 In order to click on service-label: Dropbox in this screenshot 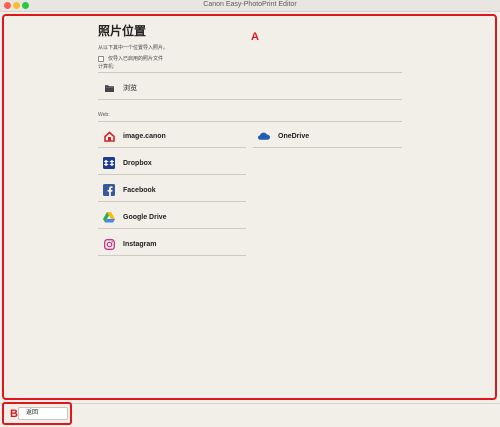, I will do `click(137, 163)`.